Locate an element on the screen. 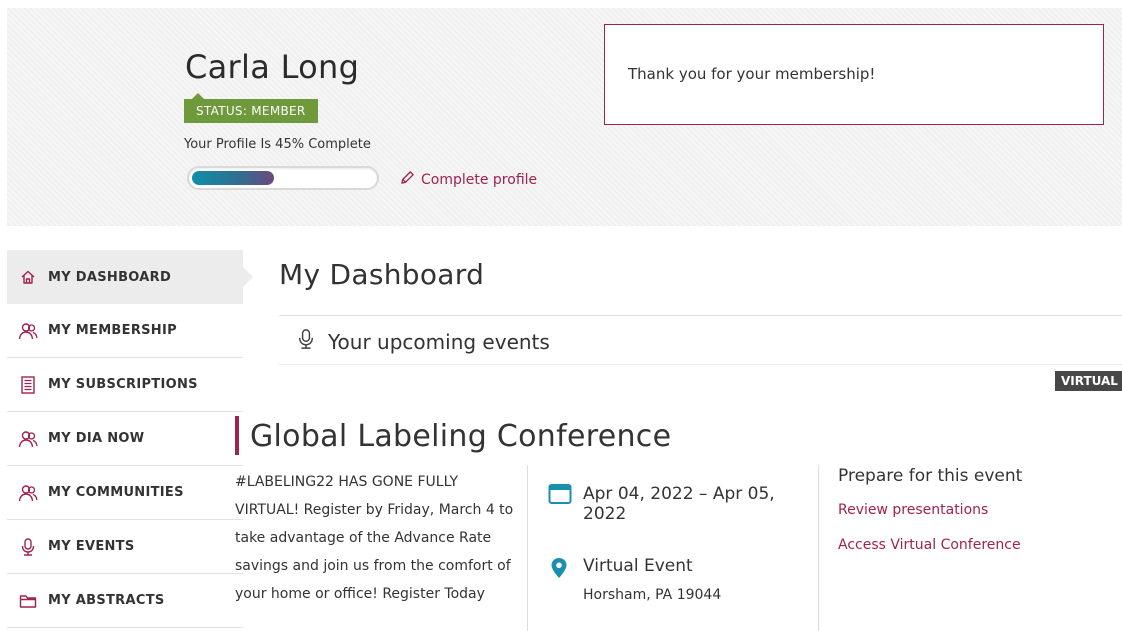 The width and height of the screenshot is (1122, 631). sidebar-item-dashboard: MY DASHBOARD is located at coordinates (130, 277).